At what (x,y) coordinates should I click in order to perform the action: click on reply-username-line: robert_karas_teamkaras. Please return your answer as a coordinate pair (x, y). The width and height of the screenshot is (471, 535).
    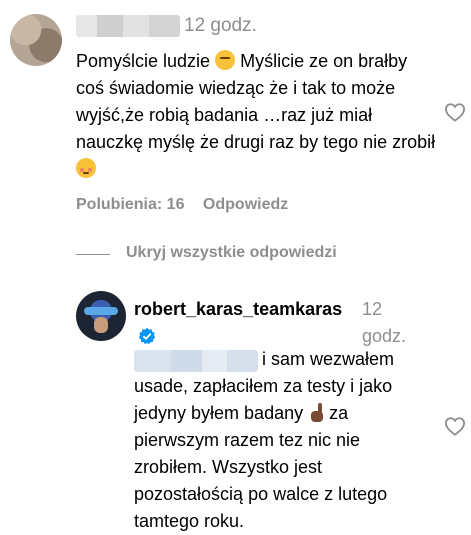
    Looking at the image, I should click on (246, 323).